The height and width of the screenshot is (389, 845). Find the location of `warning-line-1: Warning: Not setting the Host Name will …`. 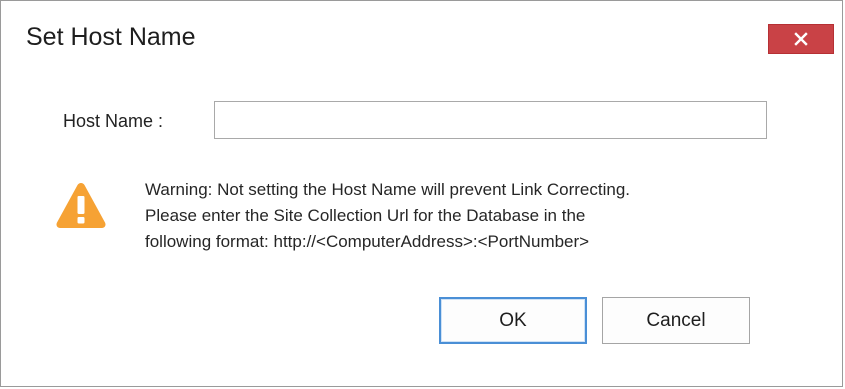

warning-line-1: Warning: Not setting the Host Name will … is located at coordinates (388, 189).